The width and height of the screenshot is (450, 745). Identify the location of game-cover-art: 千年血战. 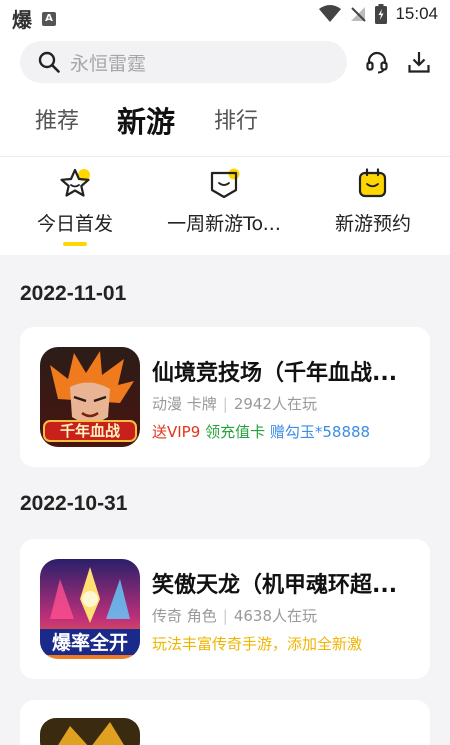
(90, 397).